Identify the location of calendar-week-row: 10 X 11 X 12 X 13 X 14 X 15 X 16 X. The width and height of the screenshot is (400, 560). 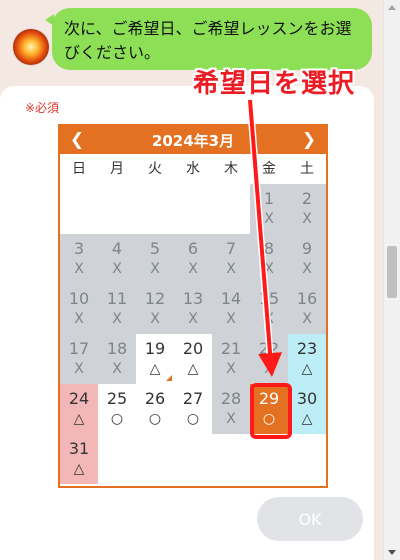
(193, 309).